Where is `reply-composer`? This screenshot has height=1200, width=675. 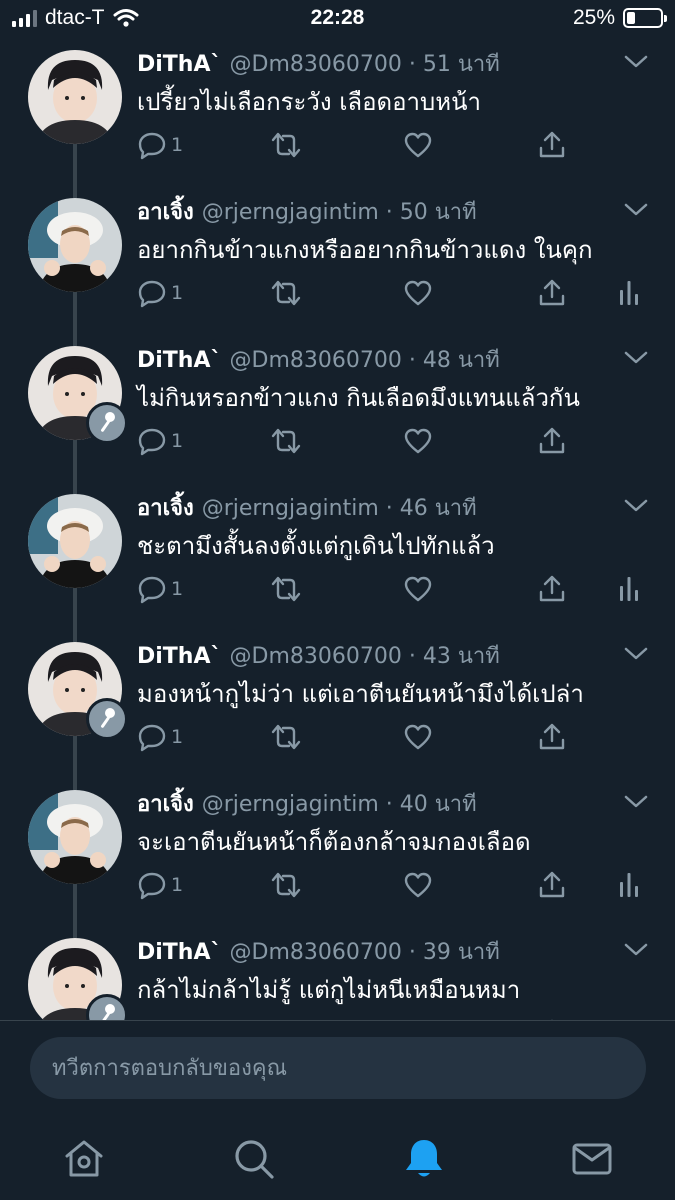 reply-composer is located at coordinates (337, 1068).